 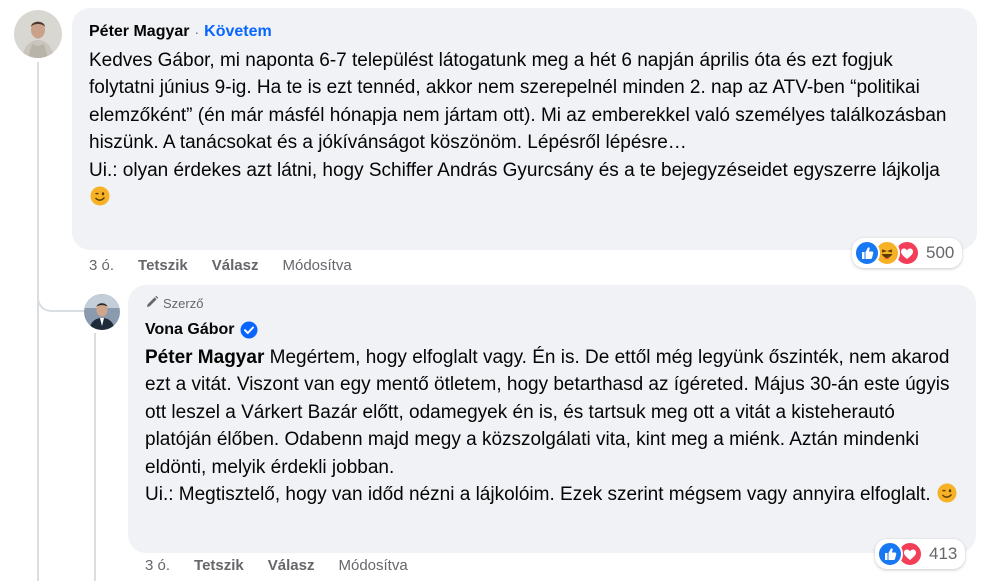 What do you see at coordinates (154, 304) in the screenshot?
I see `pencil-icon` at bounding box center [154, 304].